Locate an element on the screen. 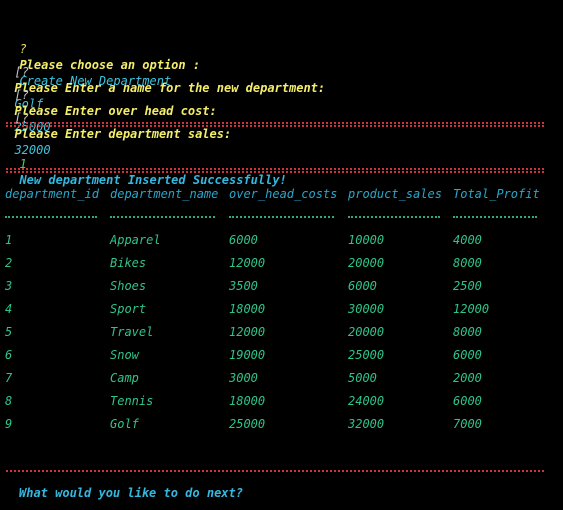 The height and width of the screenshot is (510, 563). cell-over-head-costs: 3000 is located at coordinates (243, 378).